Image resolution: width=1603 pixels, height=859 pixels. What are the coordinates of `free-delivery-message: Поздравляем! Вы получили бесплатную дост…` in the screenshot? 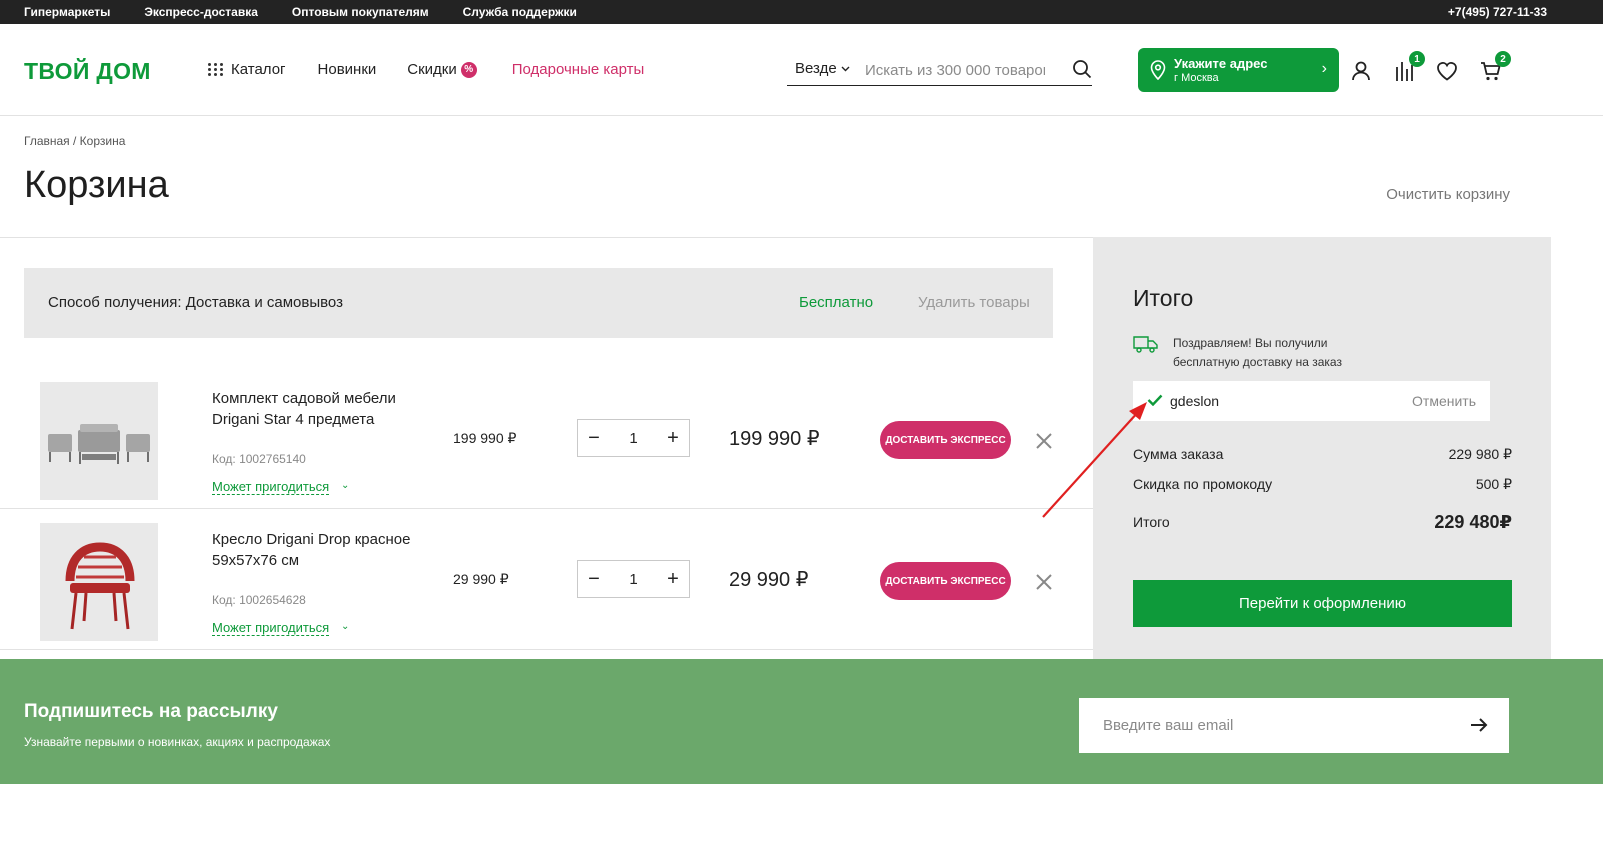 It's located at (1257, 352).